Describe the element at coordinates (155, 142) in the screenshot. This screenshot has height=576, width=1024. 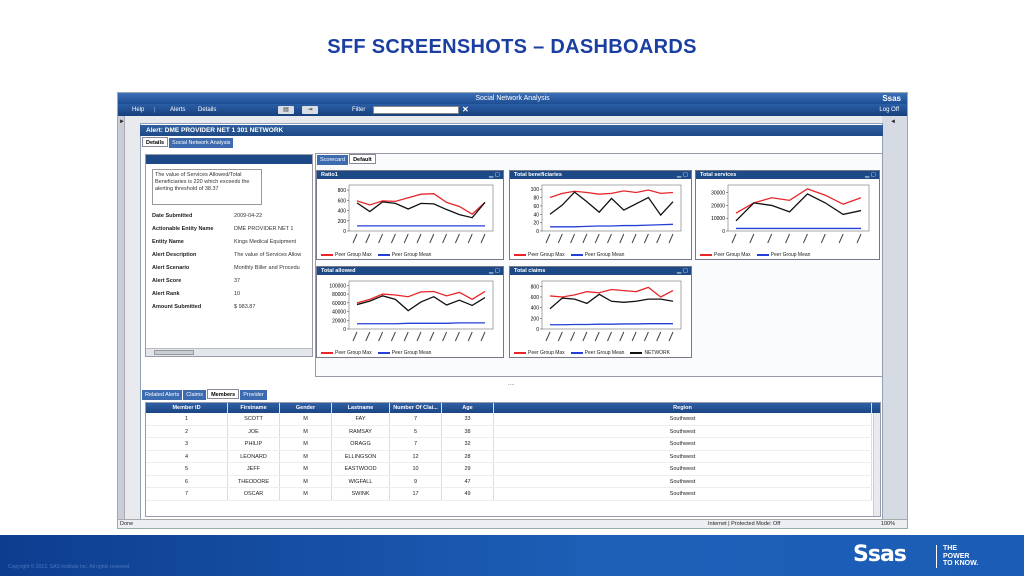
I see `tab-details: Details` at that location.